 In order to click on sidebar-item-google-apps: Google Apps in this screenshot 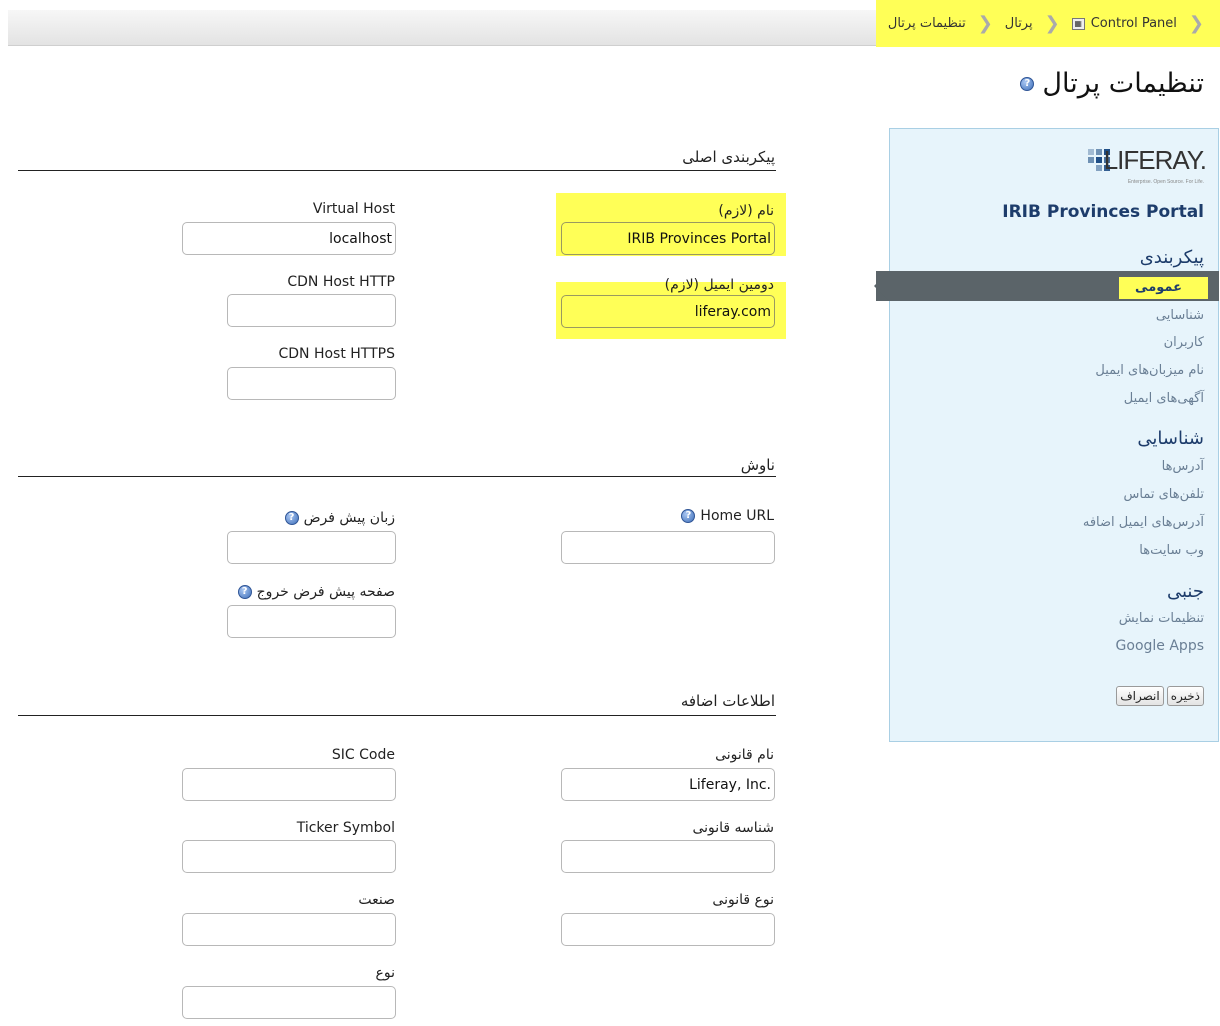, I will do `click(1160, 646)`.